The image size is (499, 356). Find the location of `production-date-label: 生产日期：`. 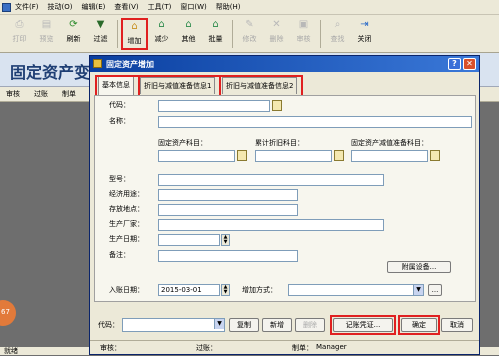

production-date-label: 生产日期： is located at coordinates (126, 239).